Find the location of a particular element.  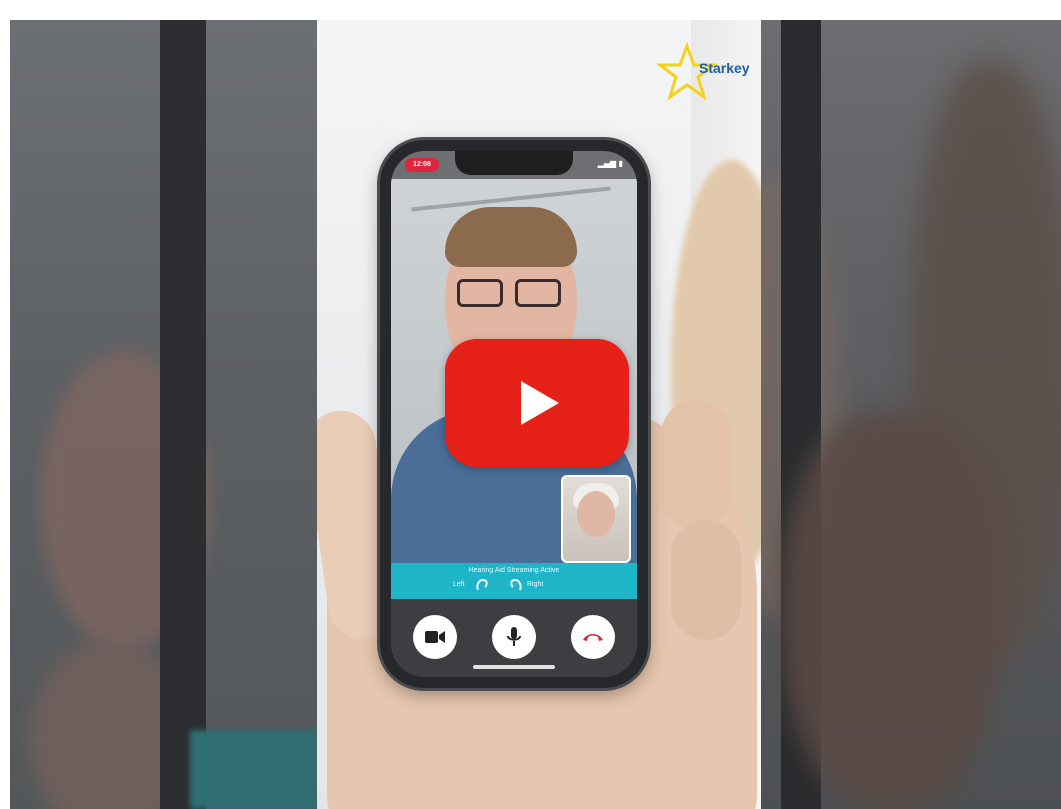

left-hearing-aid-icon is located at coordinates (482, 585).